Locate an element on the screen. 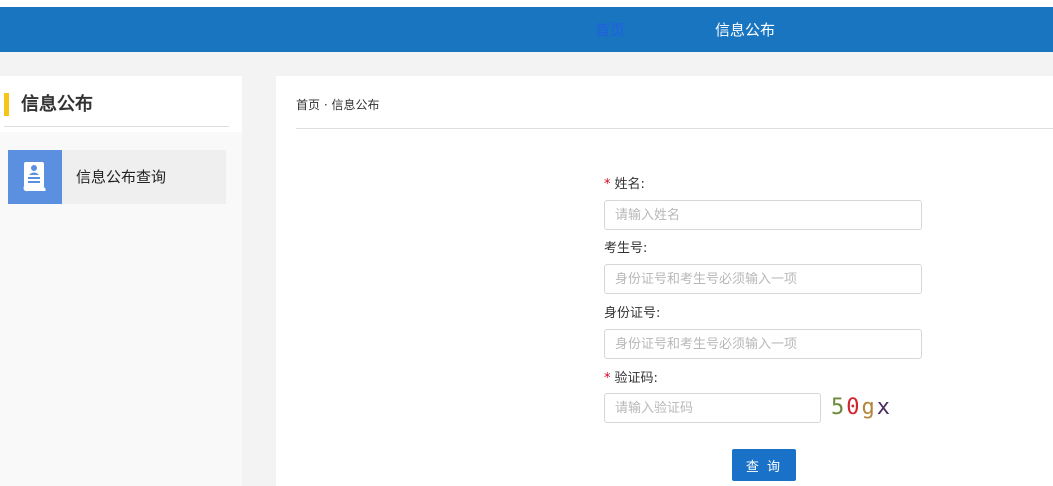  nav-info-link: 信息公布 is located at coordinates (745, 29).